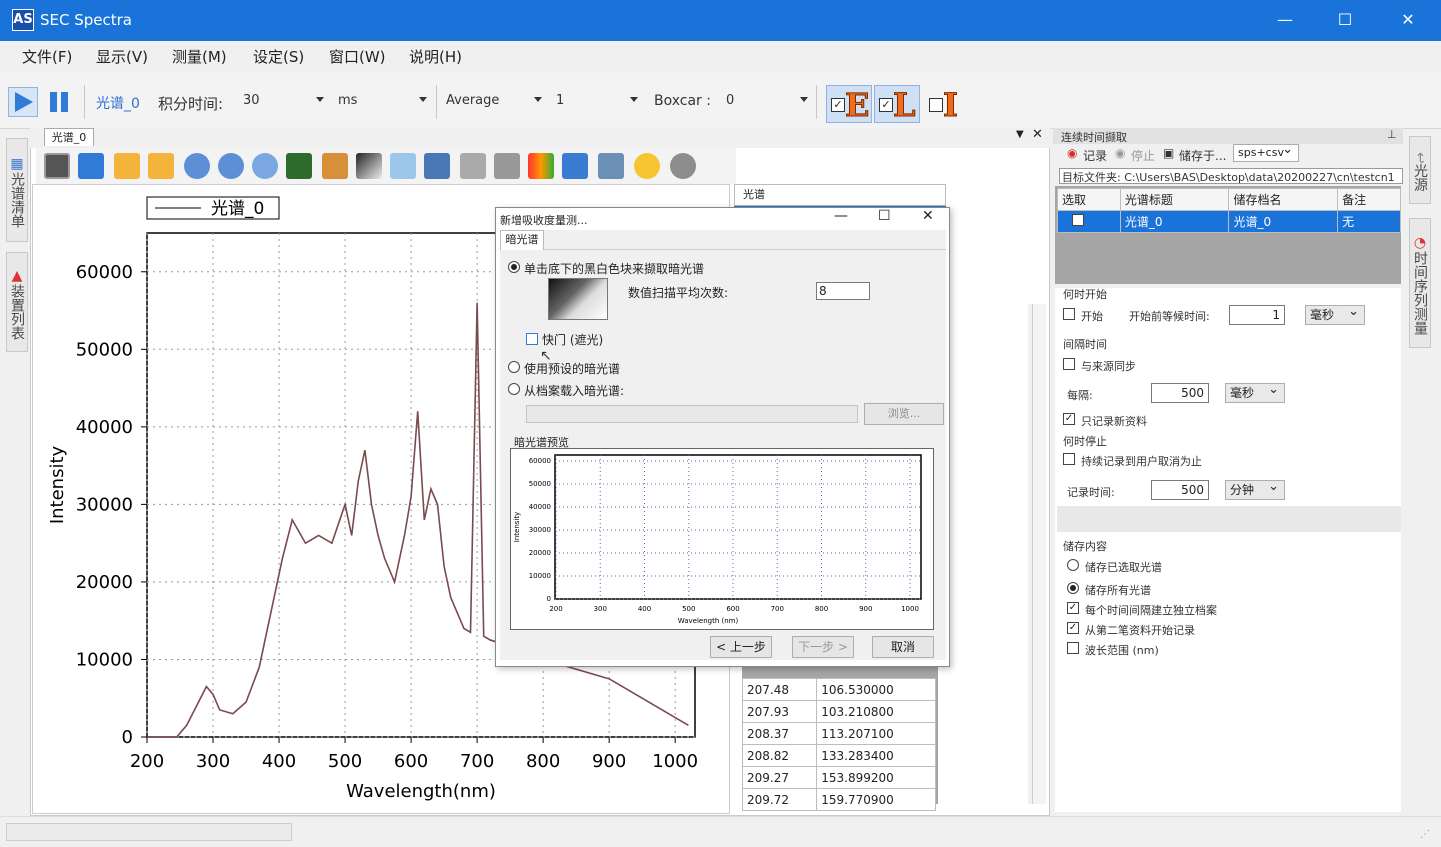 Image resolution: width=1441 pixels, height=847 pixels. I want to click on dark-capture-swatch, so click(578, 299).